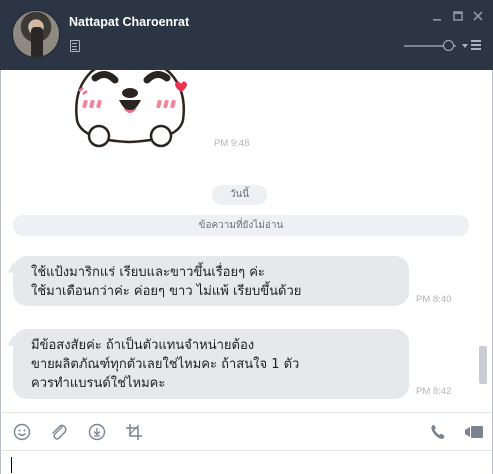  What do you see at coordinates (246, 431) in the screenshot?
I see `message-toolbar` at bounding box center [246, 431].